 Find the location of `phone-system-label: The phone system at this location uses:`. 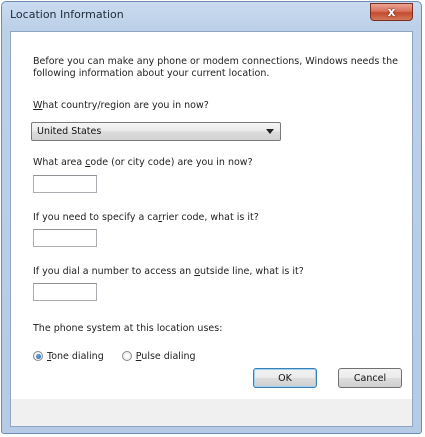

phone-system-label: The phone system at this location uses: is located at coordinates (128, 328).